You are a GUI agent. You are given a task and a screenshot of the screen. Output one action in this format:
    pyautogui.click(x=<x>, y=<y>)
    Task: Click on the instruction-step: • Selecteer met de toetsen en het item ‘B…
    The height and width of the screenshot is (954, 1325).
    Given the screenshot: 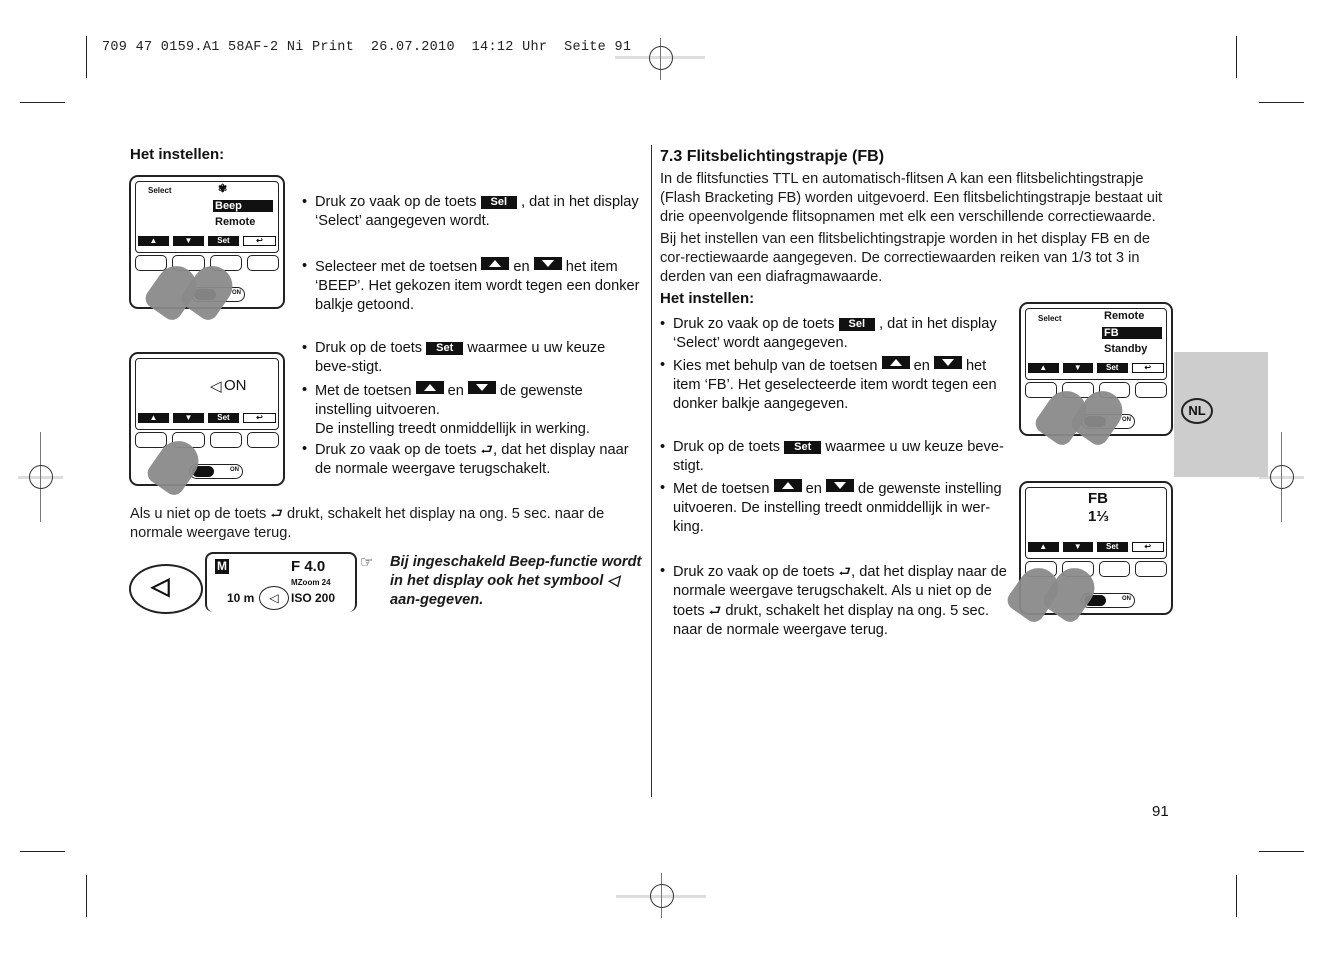 What is the action you would take?
    pyautogui.click(x=471, y=285)
    